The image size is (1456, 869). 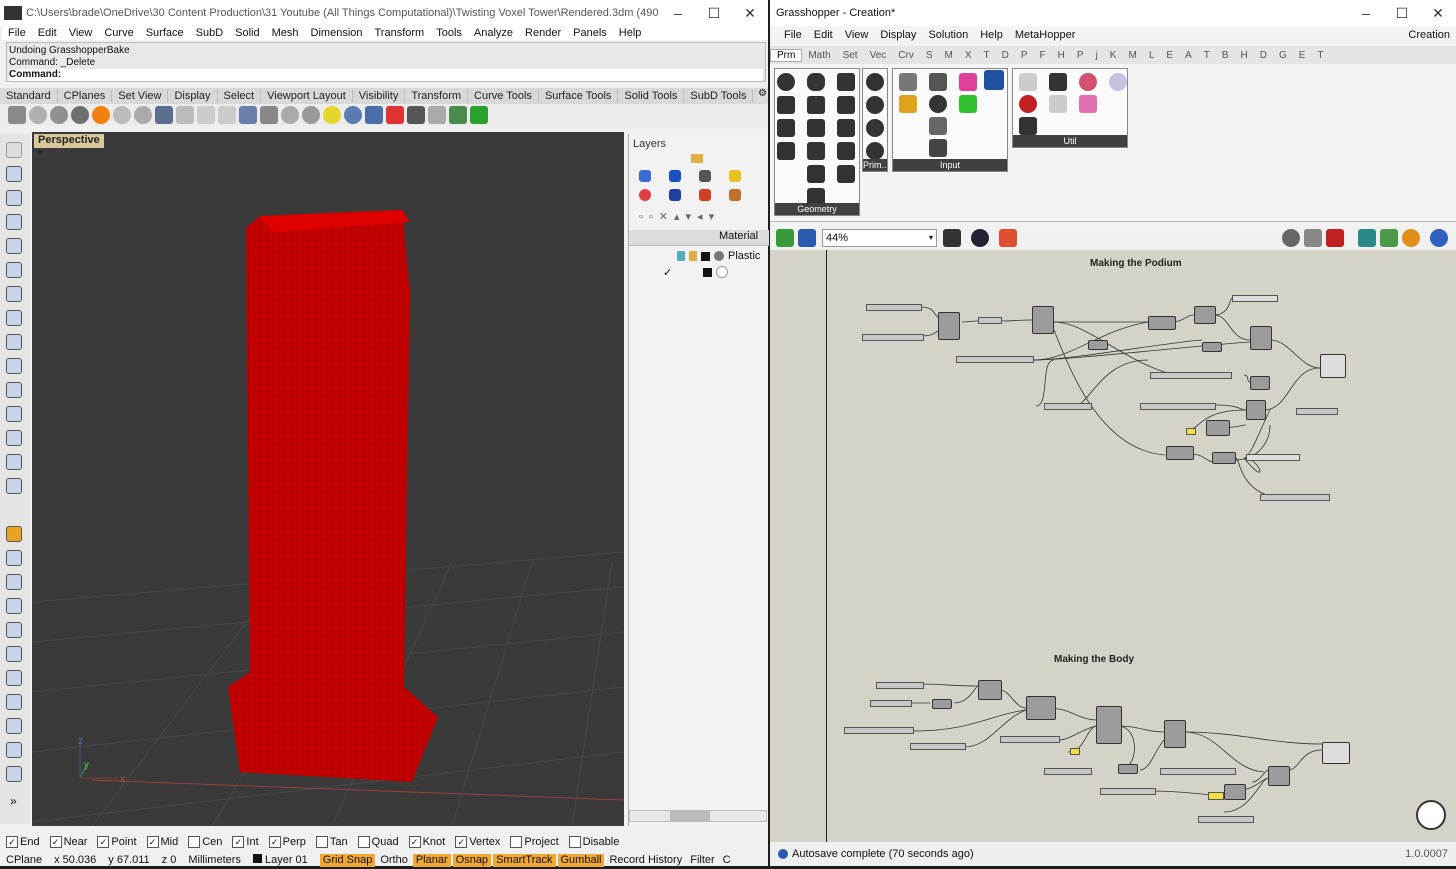 What do you see at coordinates (164, 115) in the screenshot?
I see `render-icon` at bounding box center [164, 115].